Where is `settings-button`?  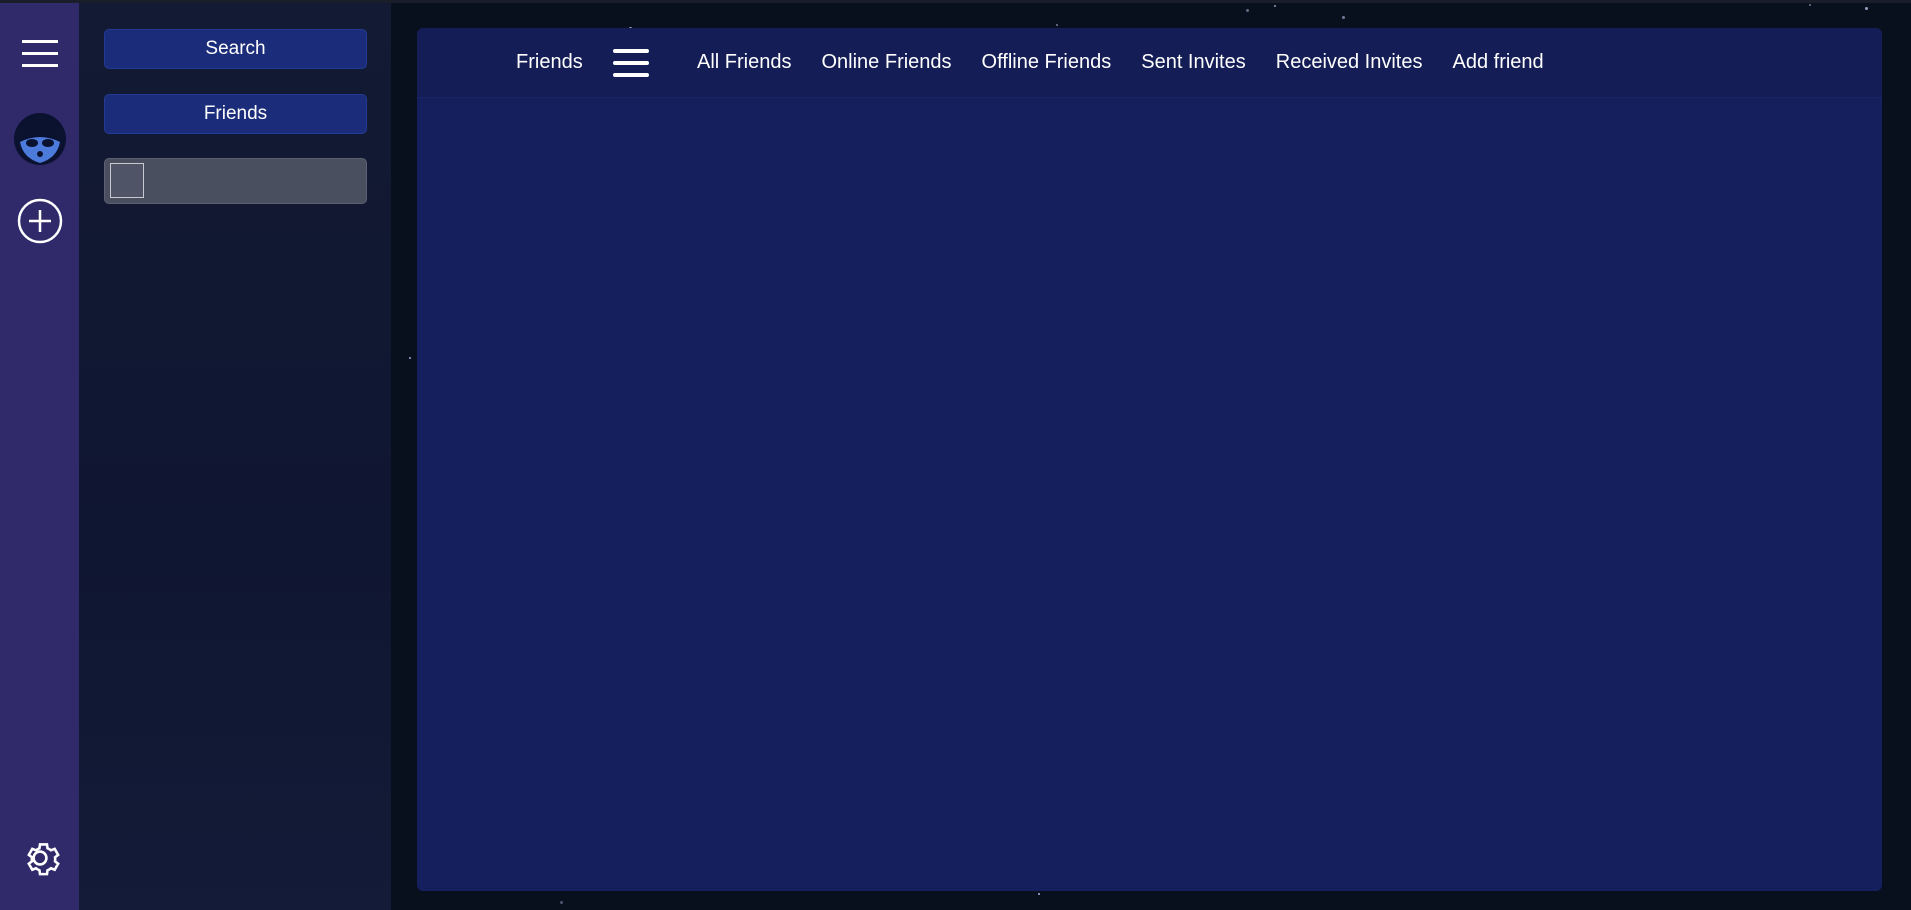
settings-button is located at coordinates (39, 858).